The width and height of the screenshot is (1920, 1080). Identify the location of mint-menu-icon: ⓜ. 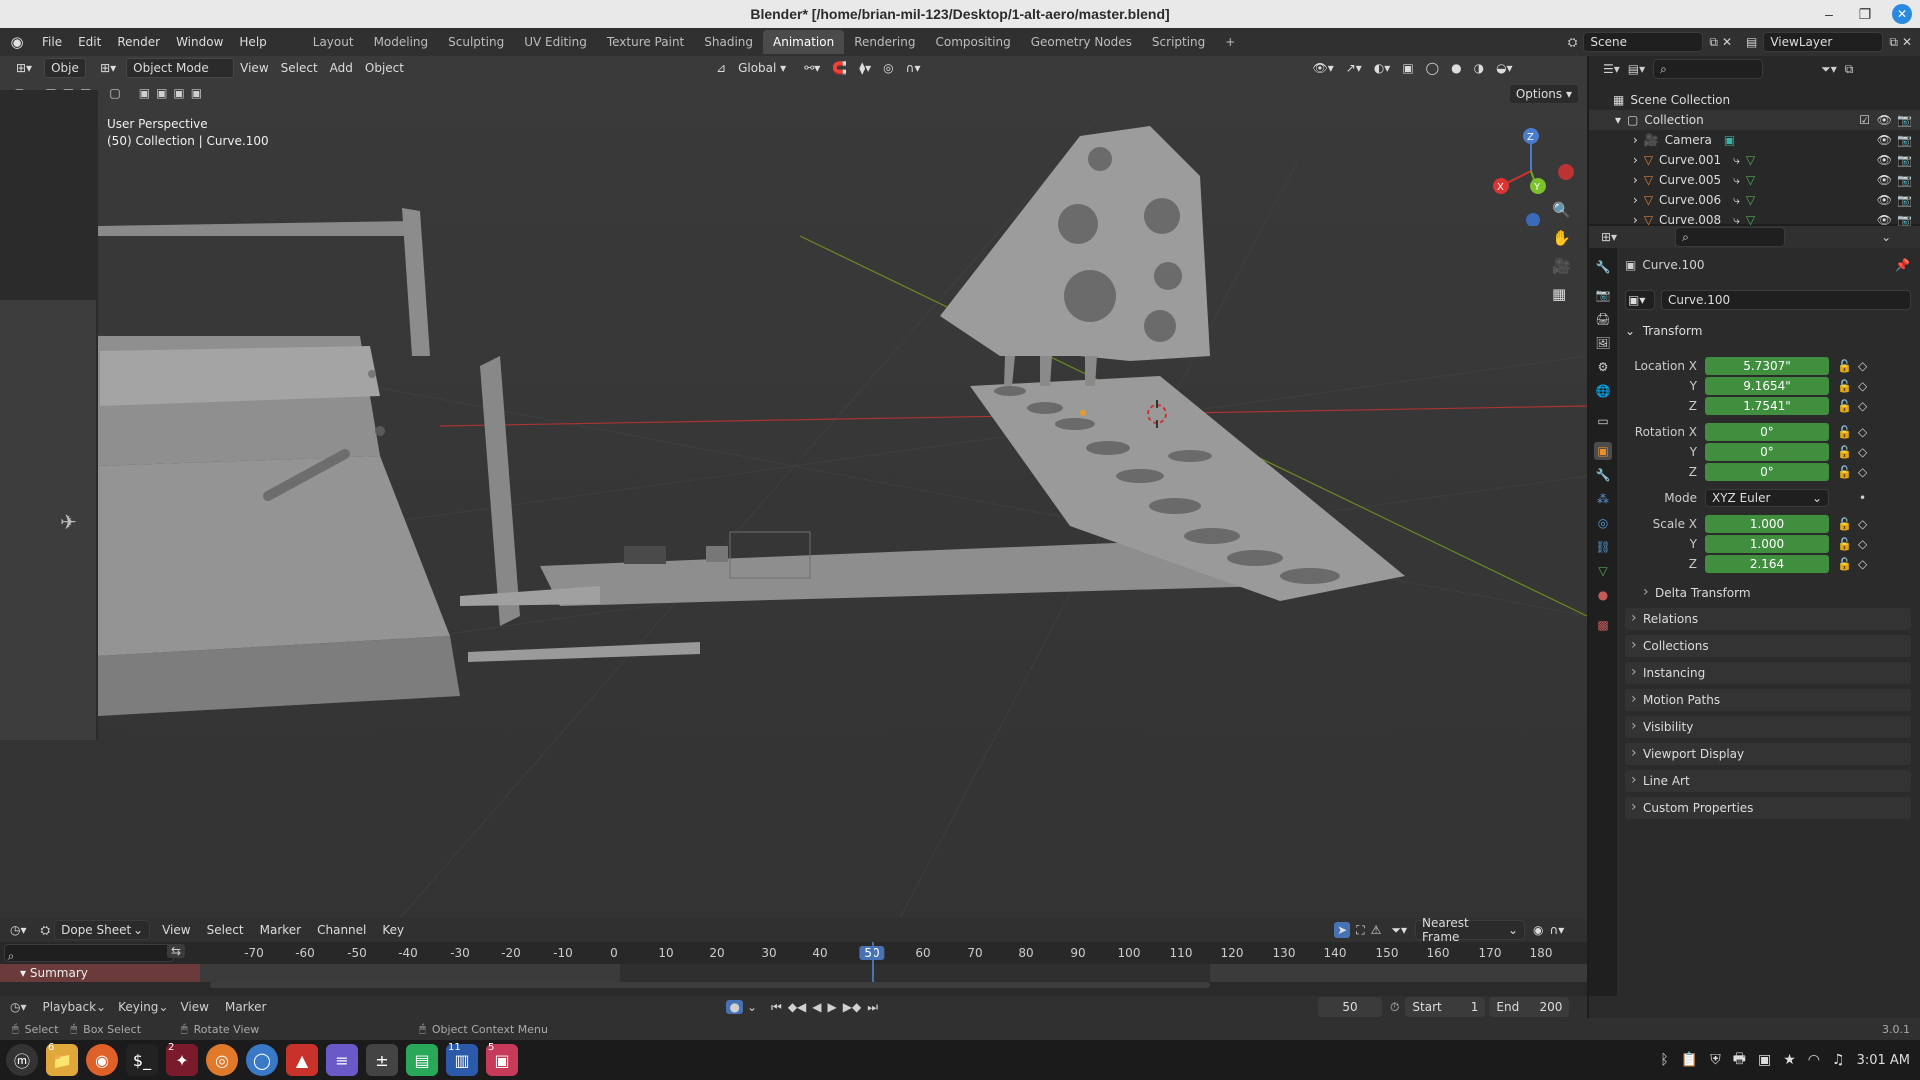
(22, 1060).